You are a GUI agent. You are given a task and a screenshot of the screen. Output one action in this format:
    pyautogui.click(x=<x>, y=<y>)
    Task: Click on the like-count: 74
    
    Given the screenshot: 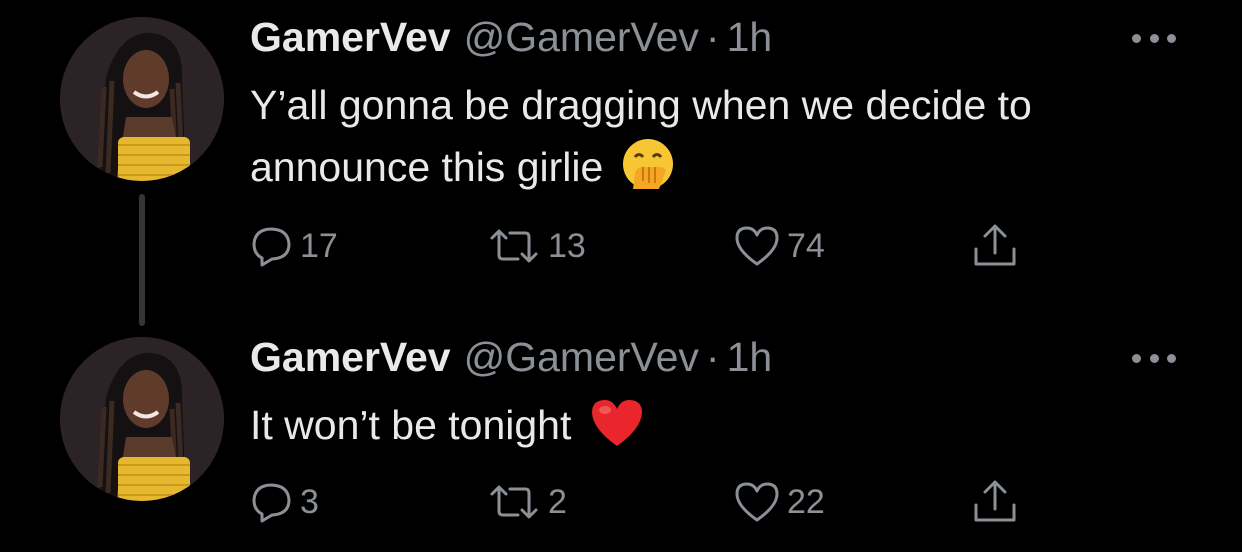 What is the action you would take?
    pyautogui.click(x=806, y=245)
    